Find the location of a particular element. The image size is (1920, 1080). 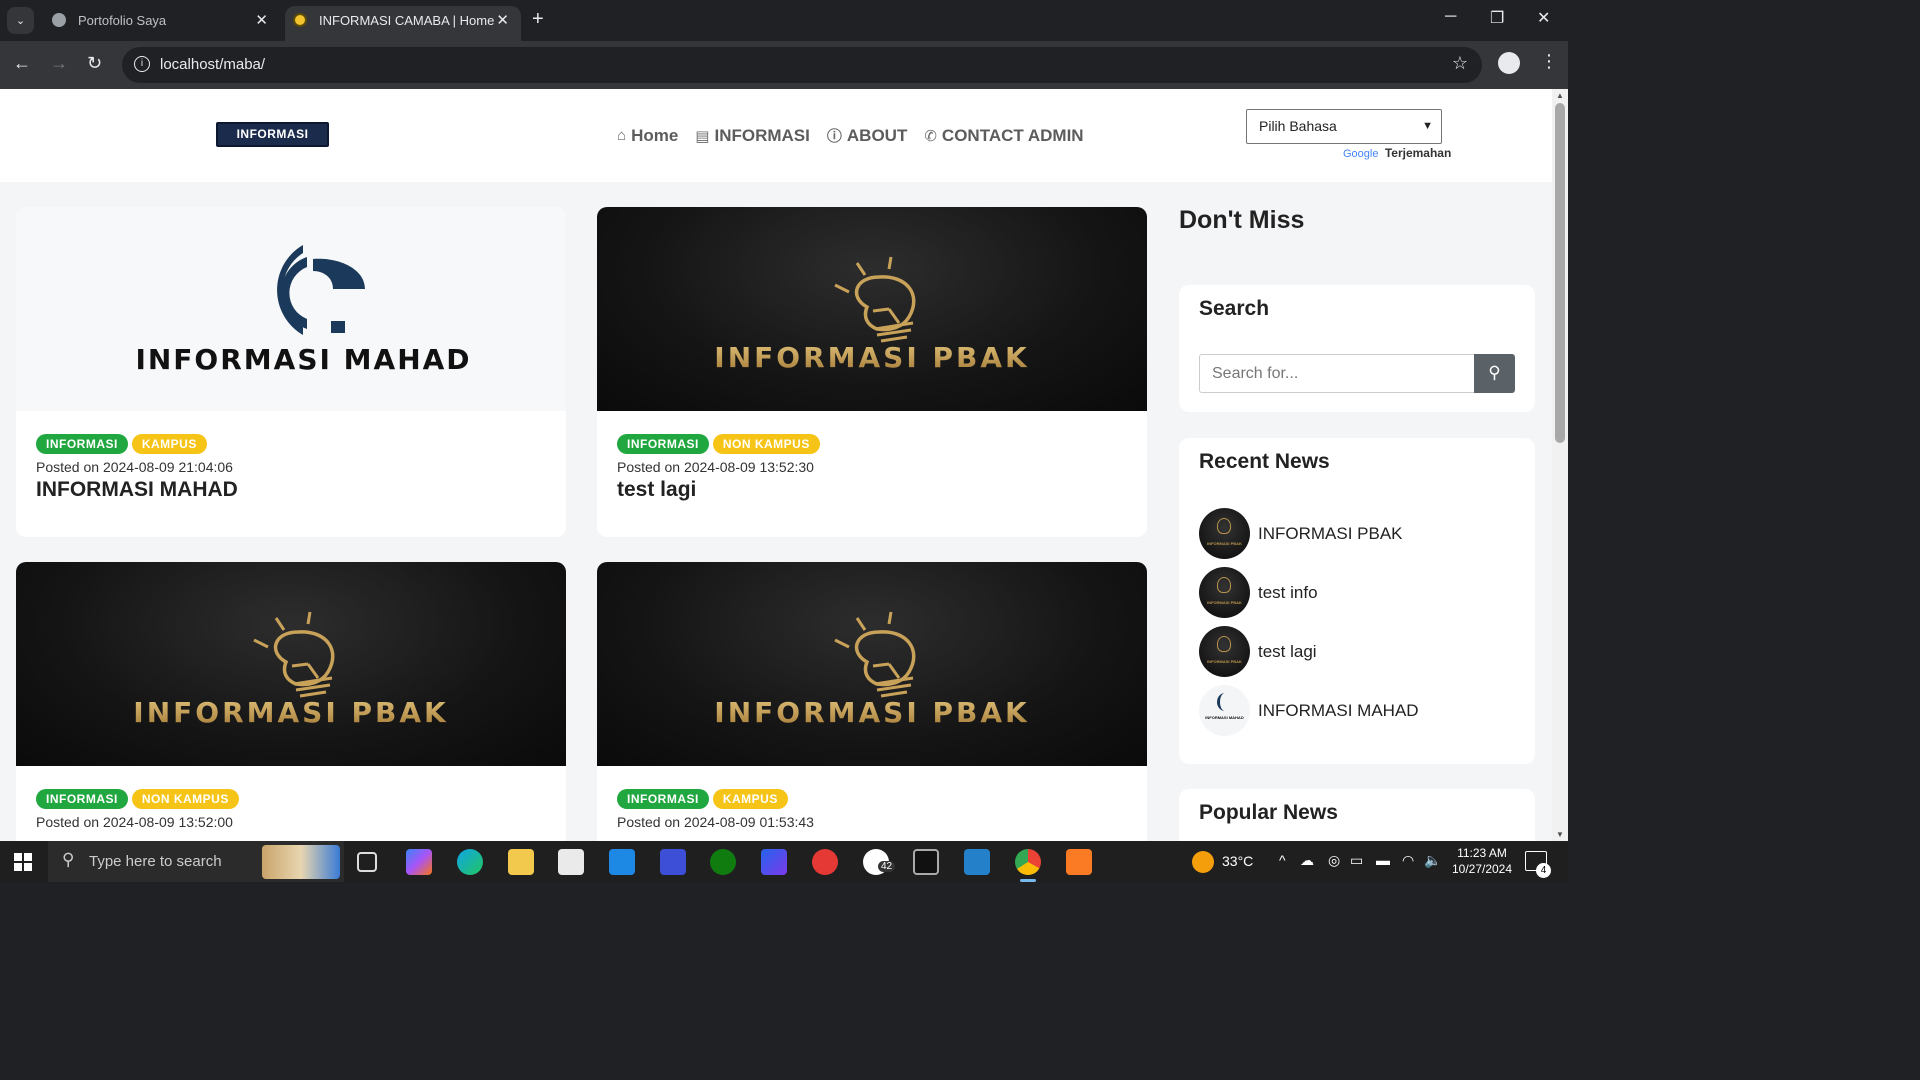

taskbar-clock: 11:23 AM 10/27/2024 is located at coordinates (1482, 861).